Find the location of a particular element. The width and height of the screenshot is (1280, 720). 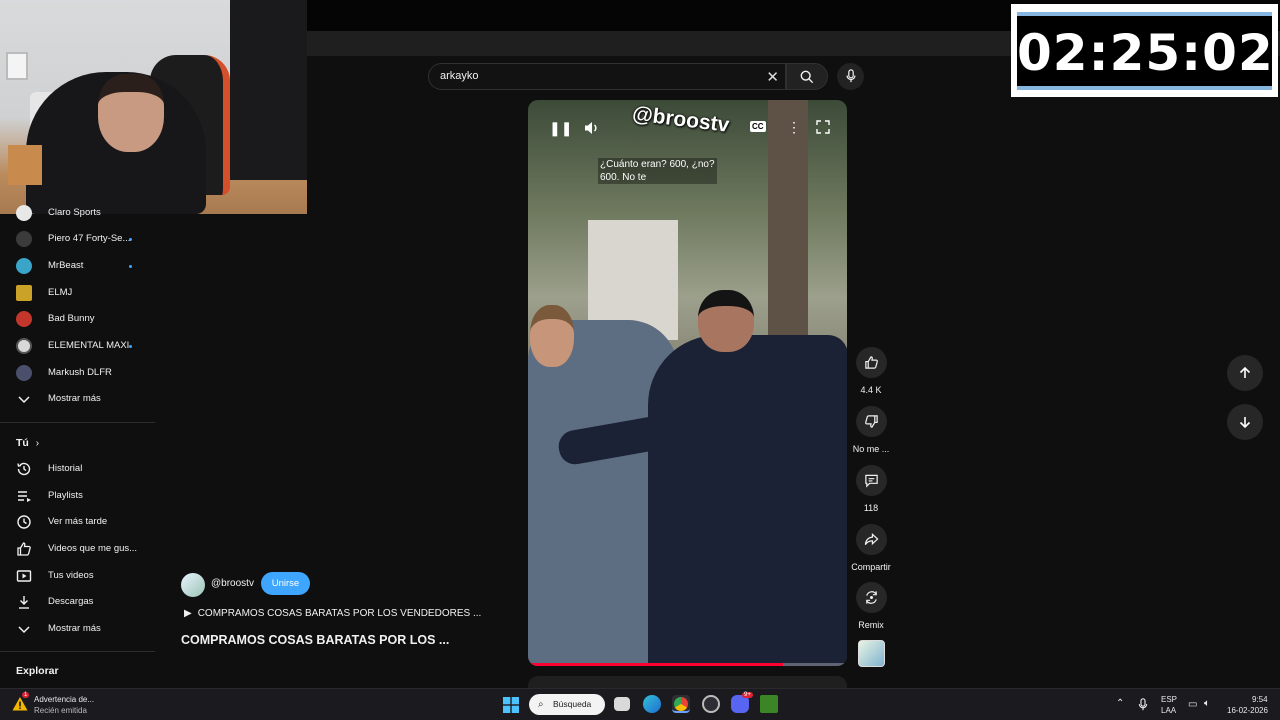

search-button is located at coordinates (807, 76).